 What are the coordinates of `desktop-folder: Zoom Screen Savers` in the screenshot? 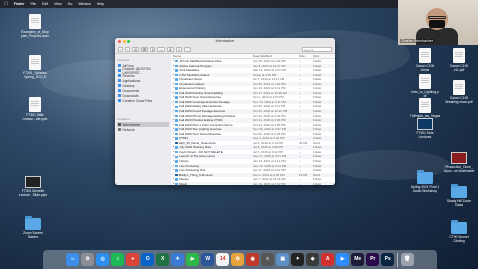 It's located at (33, 227).